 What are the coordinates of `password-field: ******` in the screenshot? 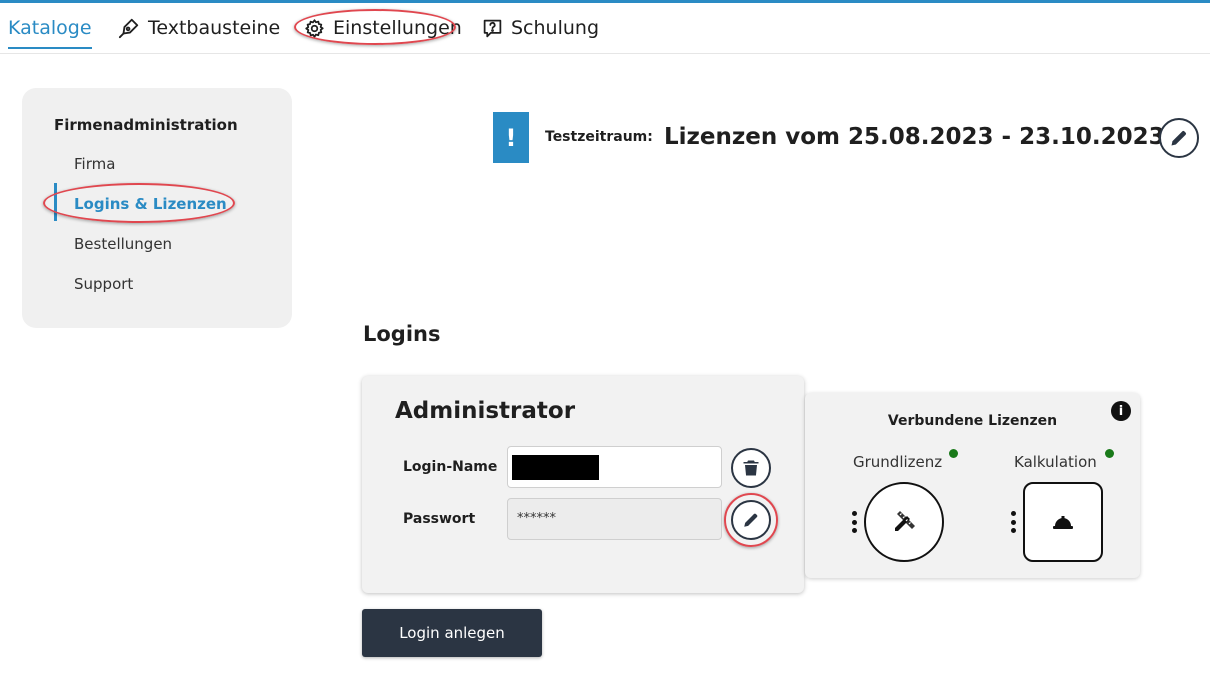 It's located at (614, 519).